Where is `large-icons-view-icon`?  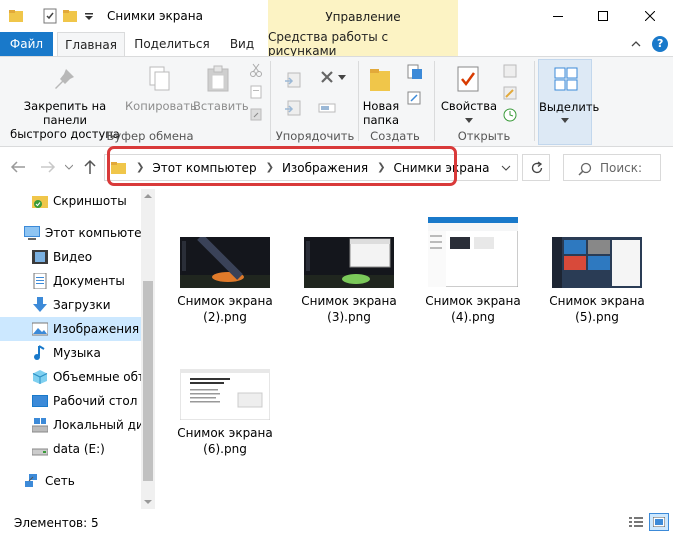
large-icons-view-icon is located at coordinates (659, 522).